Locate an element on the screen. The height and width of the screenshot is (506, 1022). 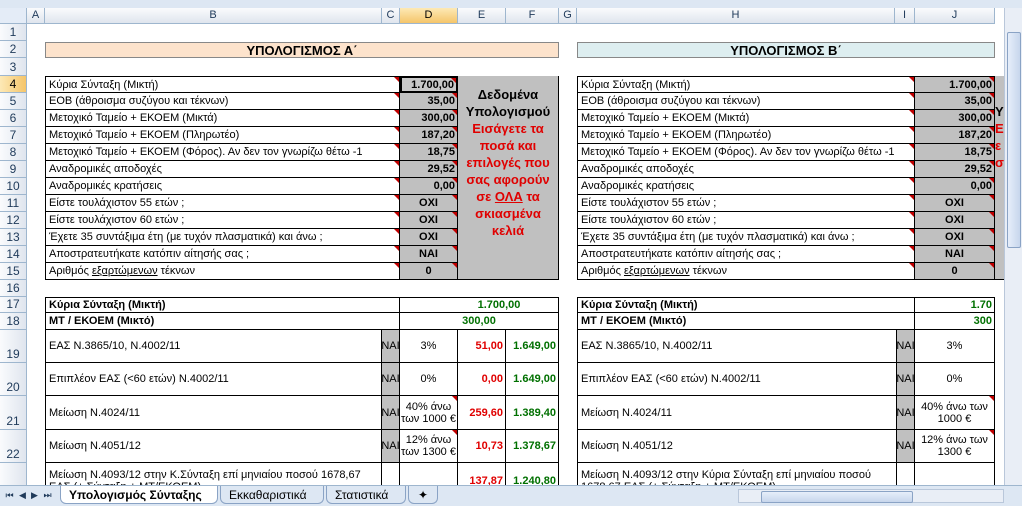
column-header-d: D is located at coordinates (429, 16).